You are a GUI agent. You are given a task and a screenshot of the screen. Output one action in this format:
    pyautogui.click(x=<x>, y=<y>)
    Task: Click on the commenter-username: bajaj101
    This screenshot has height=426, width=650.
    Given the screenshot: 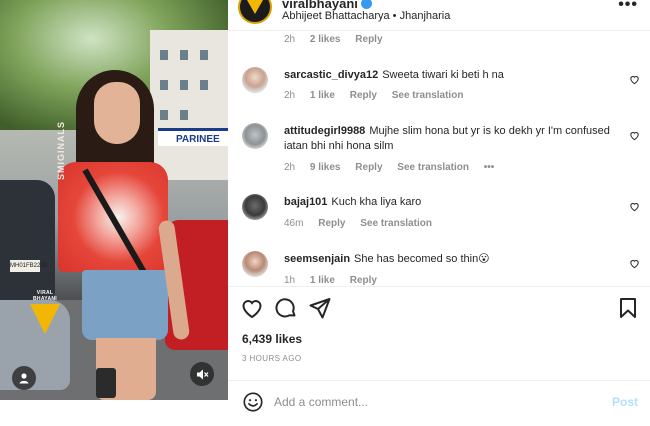 What is the action you would take?
    pyautogui.click(x=305, y=202)
    